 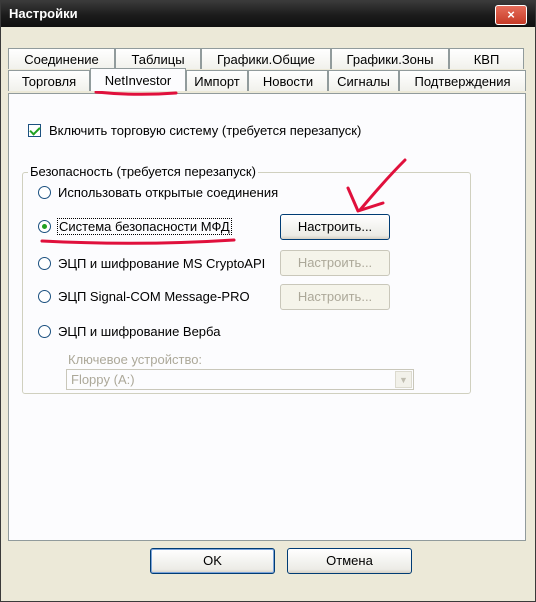 I want to click on window-title: Настройки, so click(x=43, y=13).